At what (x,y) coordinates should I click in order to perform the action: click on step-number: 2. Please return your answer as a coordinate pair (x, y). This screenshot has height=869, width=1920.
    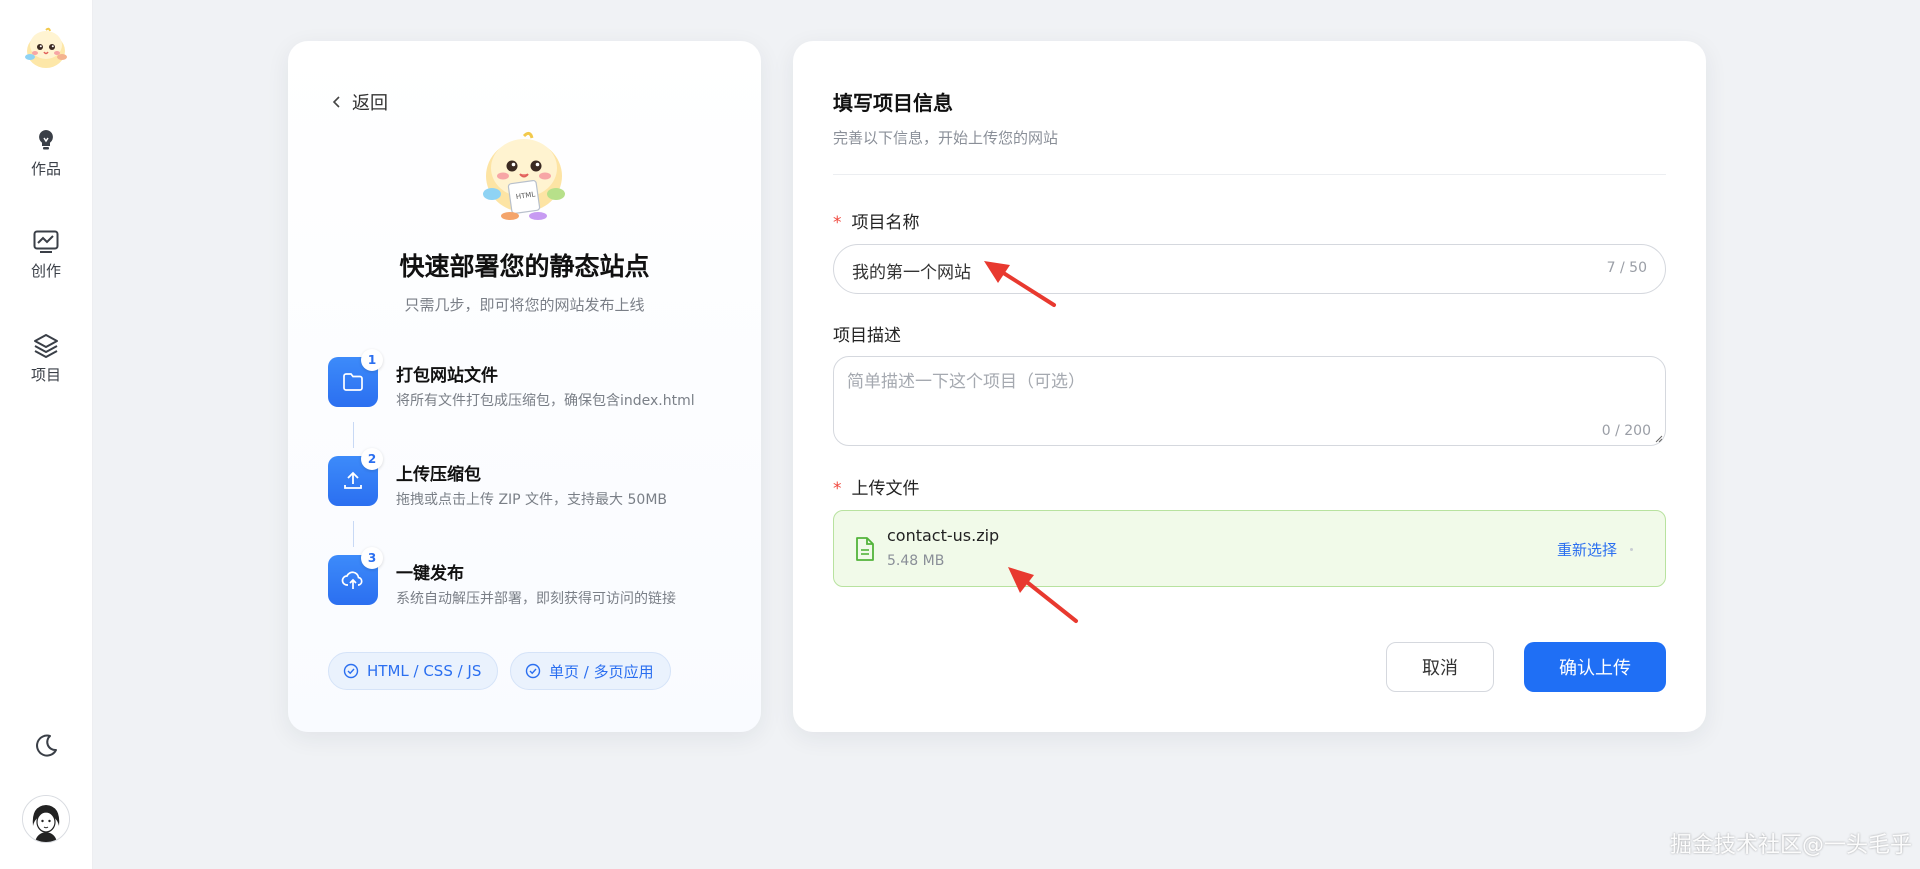
    Looking at the image, I should click on (372, 459).